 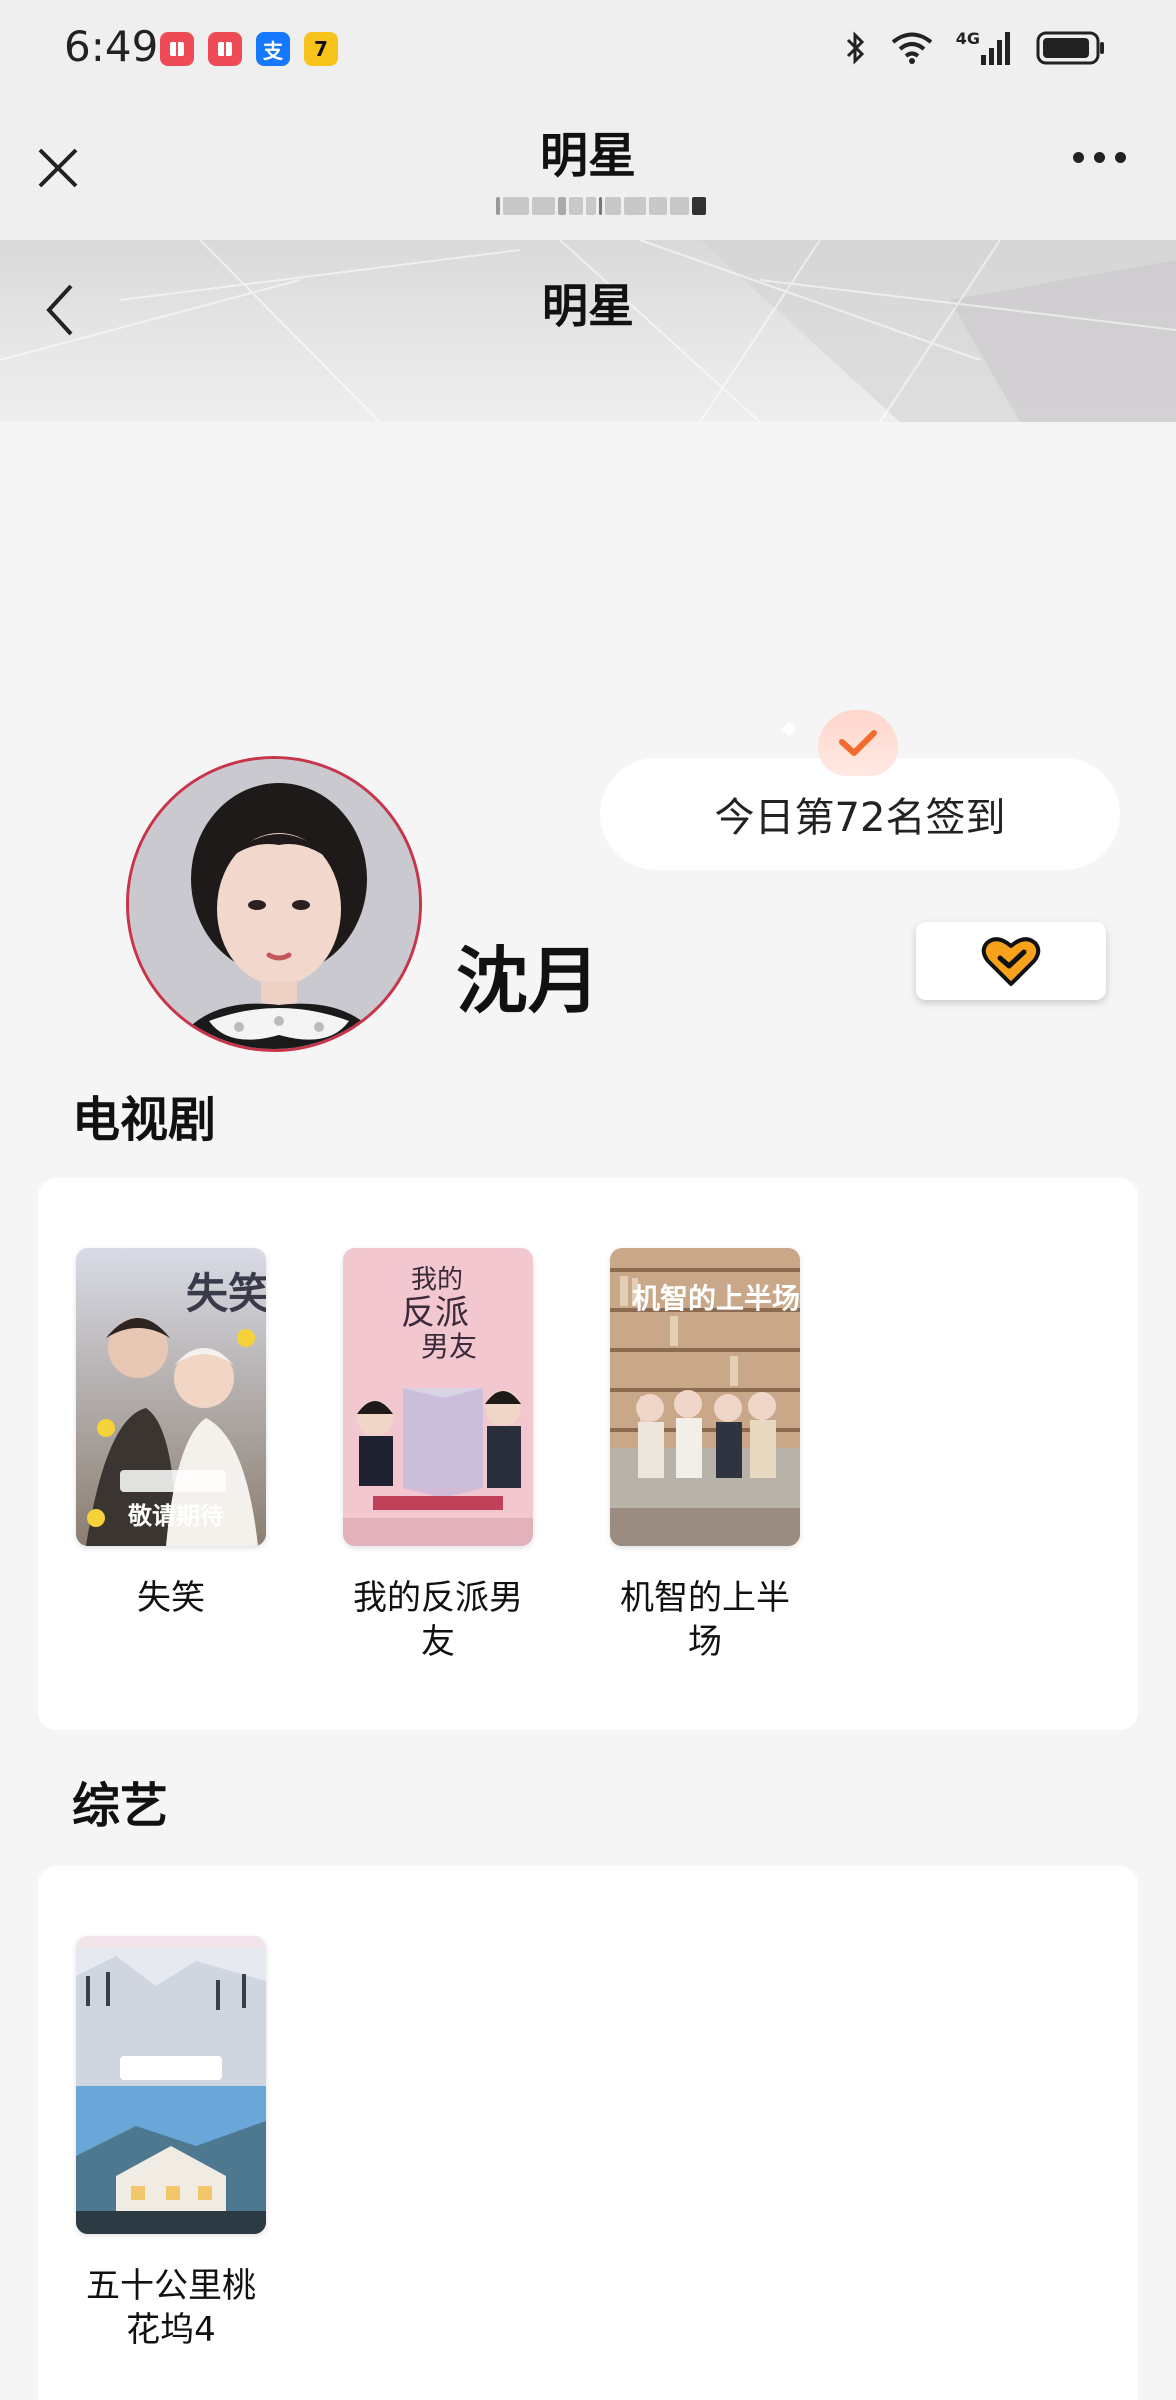 I want to click on star-name: 沈月, so click(x=528, y=981).